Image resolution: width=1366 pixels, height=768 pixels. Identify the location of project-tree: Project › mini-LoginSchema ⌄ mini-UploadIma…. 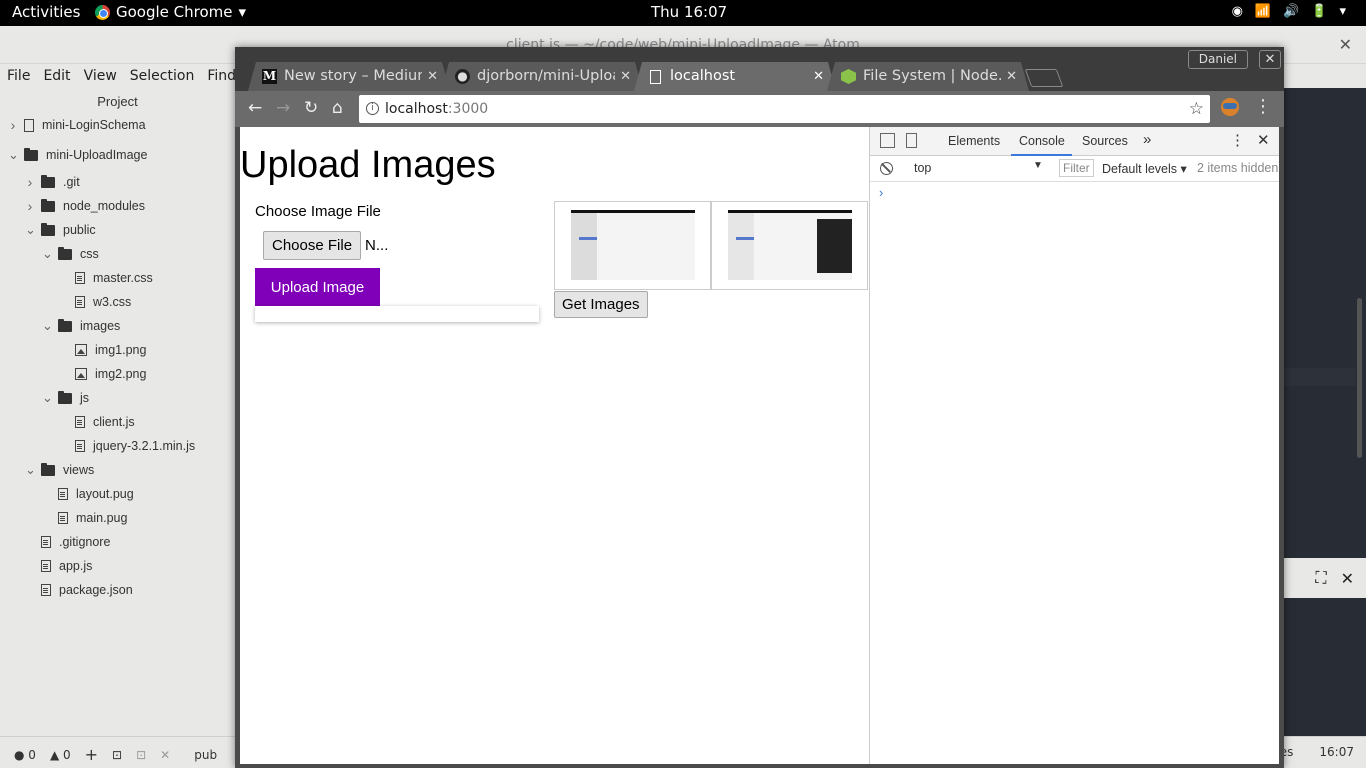
(117, 413).